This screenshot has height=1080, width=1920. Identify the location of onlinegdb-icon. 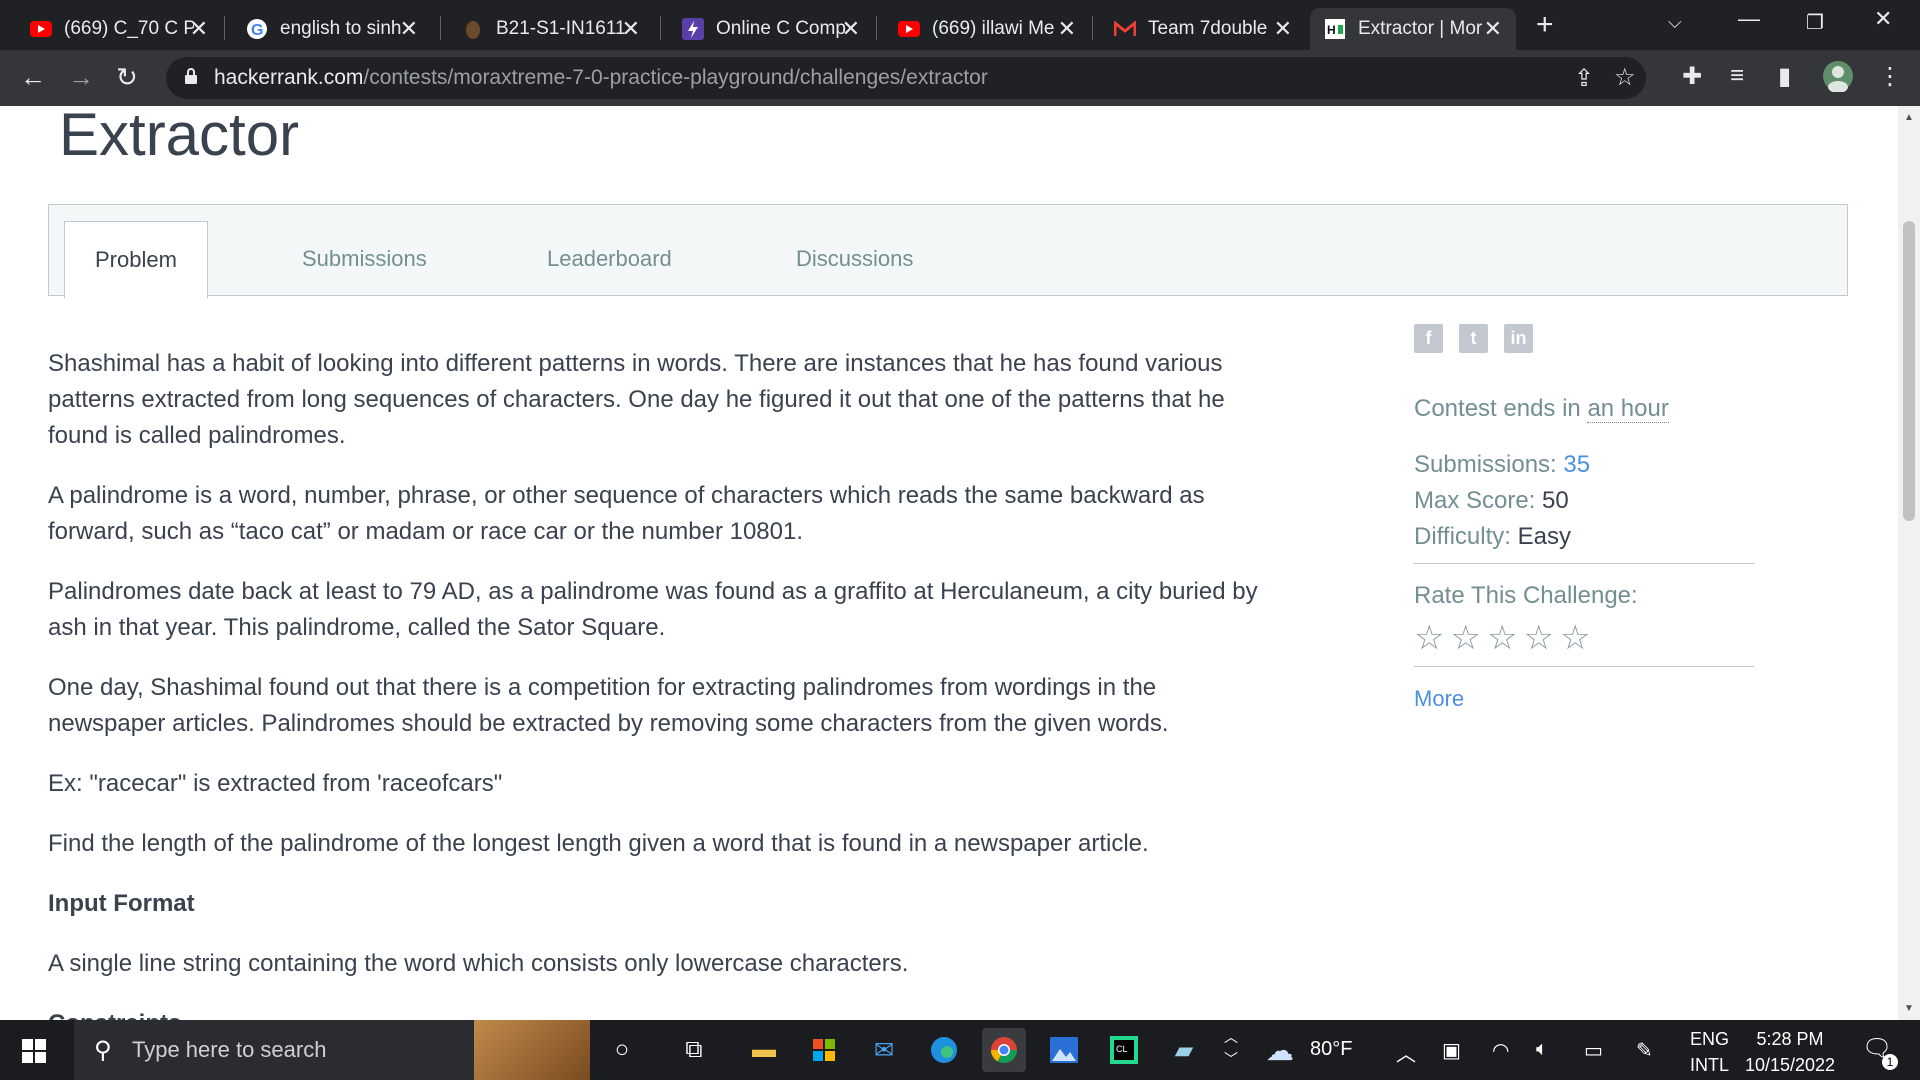
(693, 29).